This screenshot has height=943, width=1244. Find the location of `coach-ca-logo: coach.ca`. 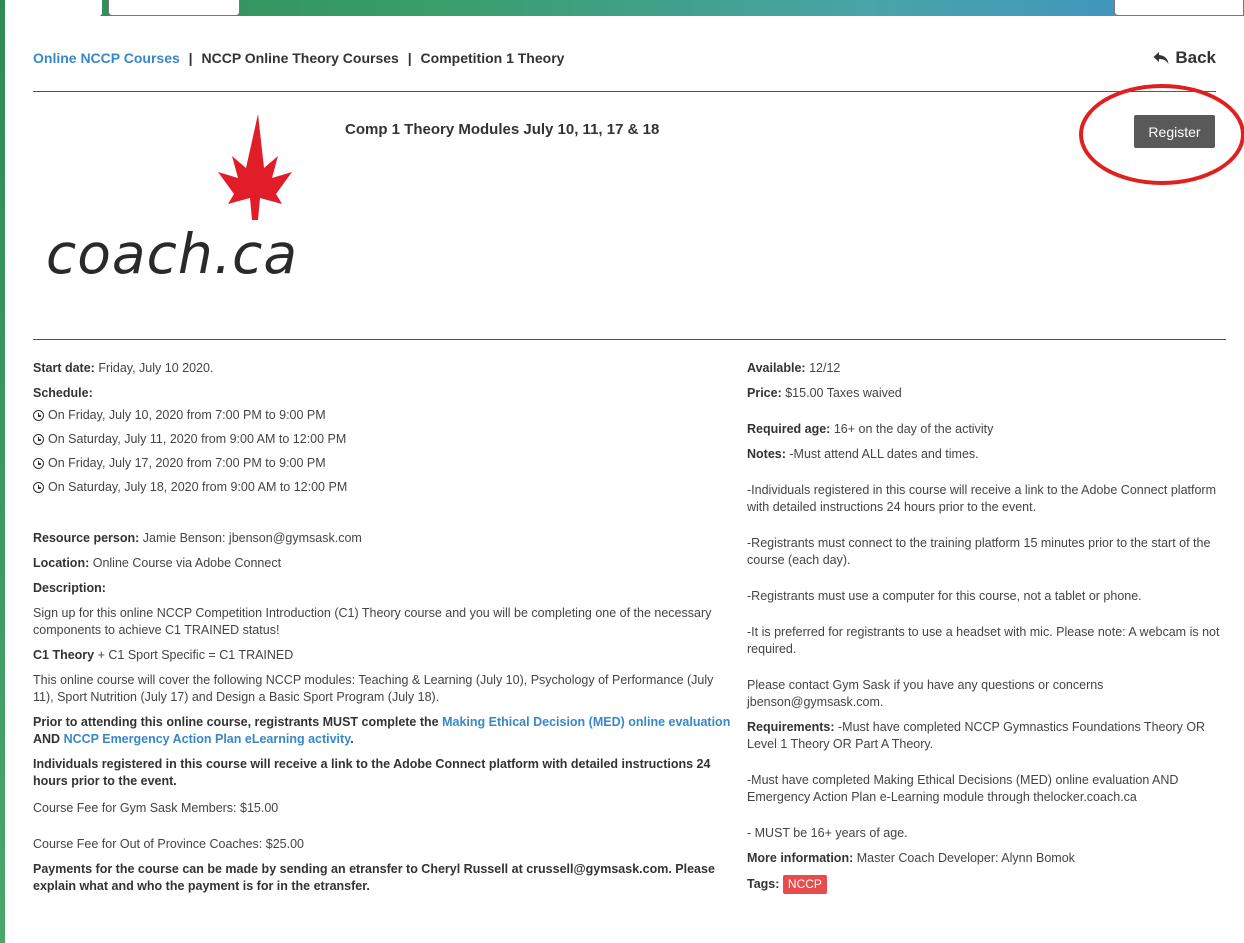

coach-ca-logo: coach.ca is located at coordinates (181, 202).